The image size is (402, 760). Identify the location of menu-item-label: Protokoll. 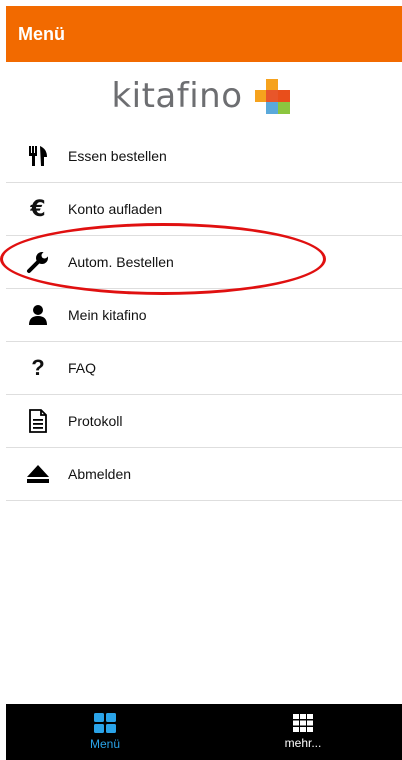
(95, 421).